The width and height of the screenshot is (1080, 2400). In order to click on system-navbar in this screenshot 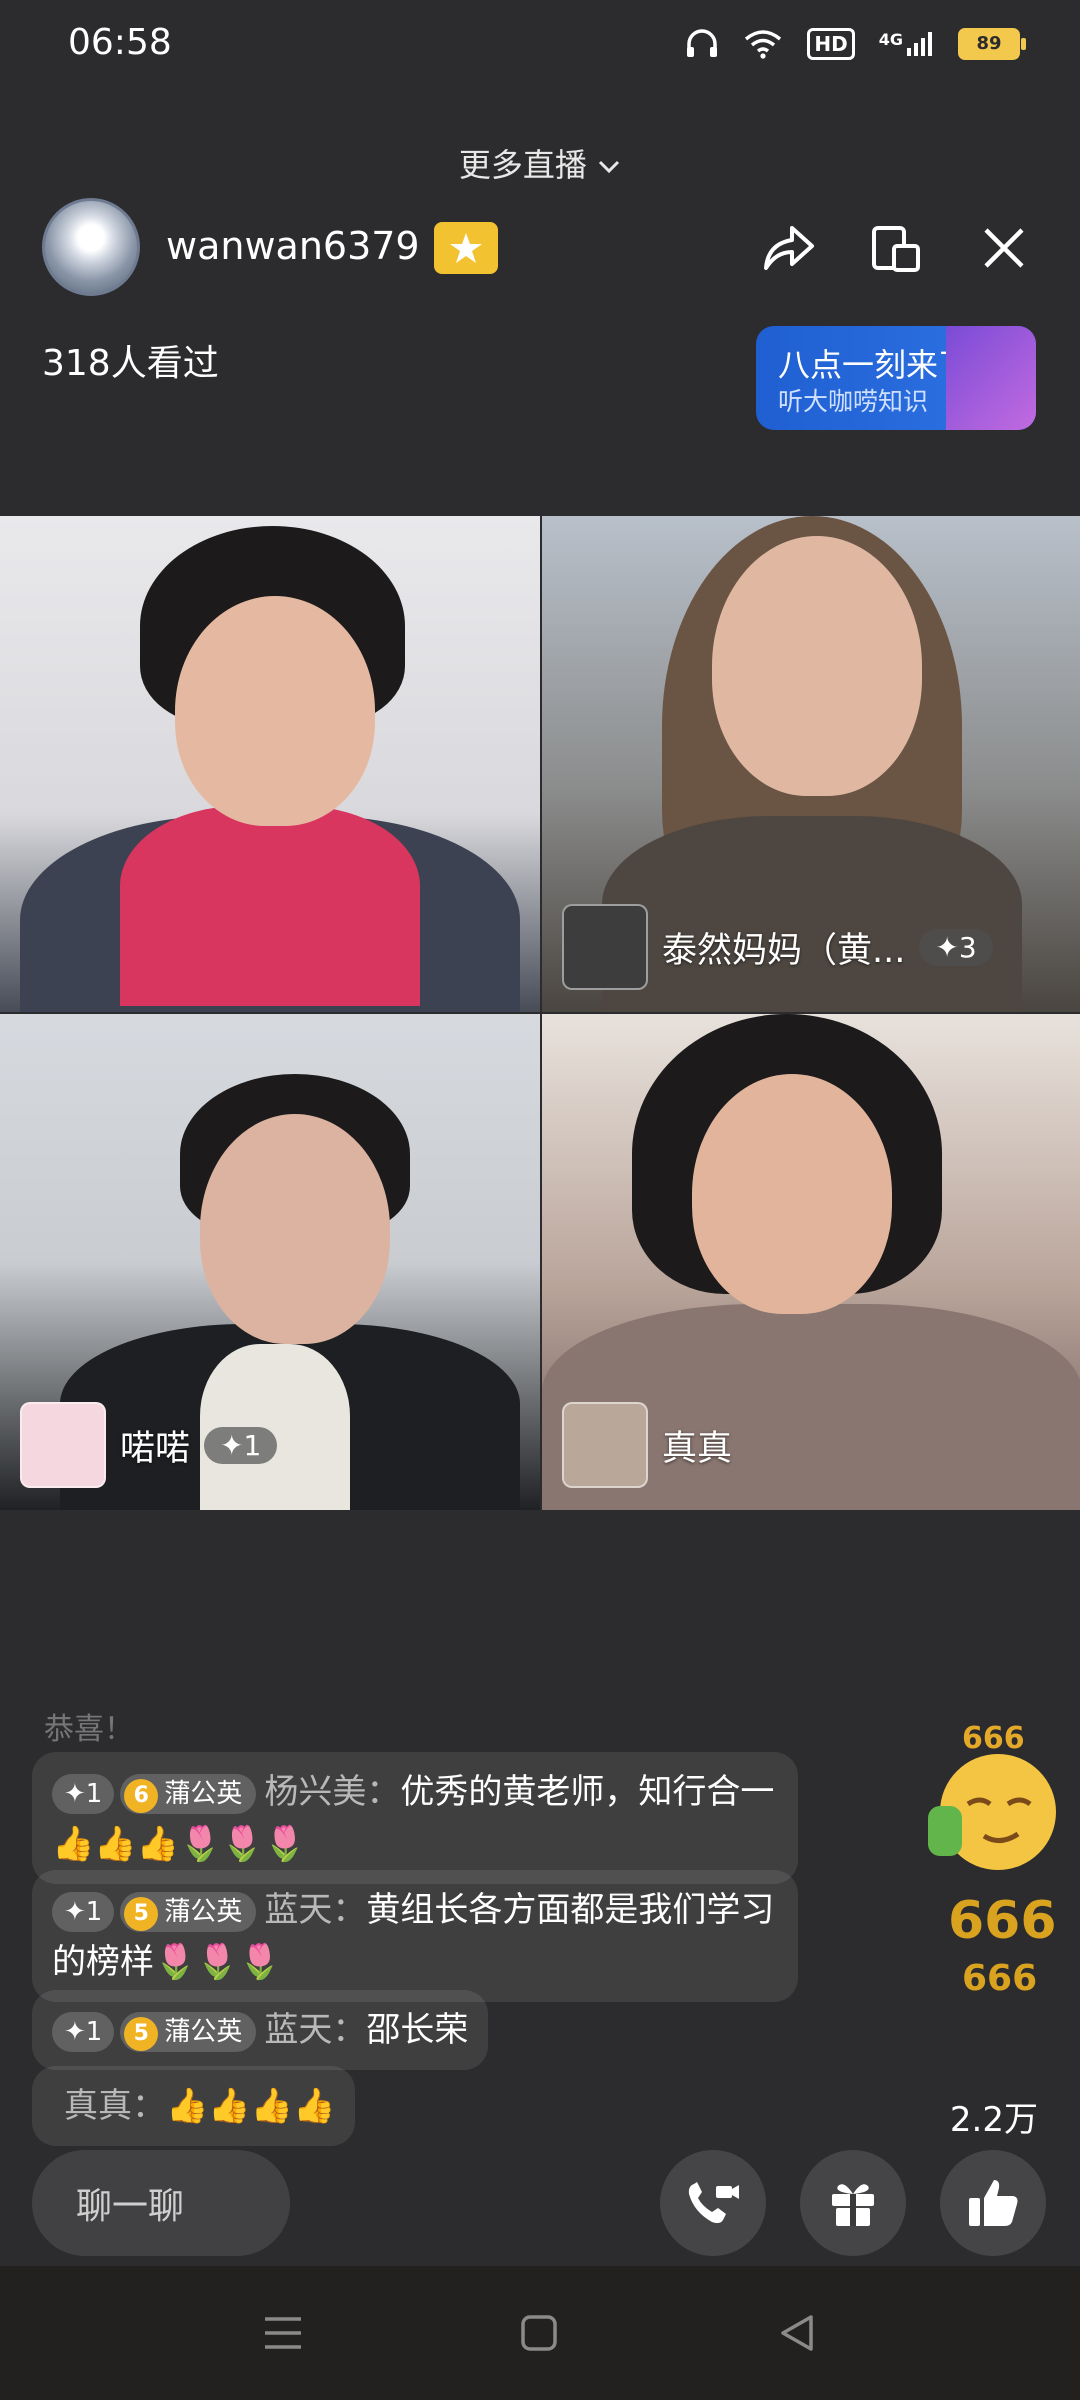, I will do `click(540, 2333)`.